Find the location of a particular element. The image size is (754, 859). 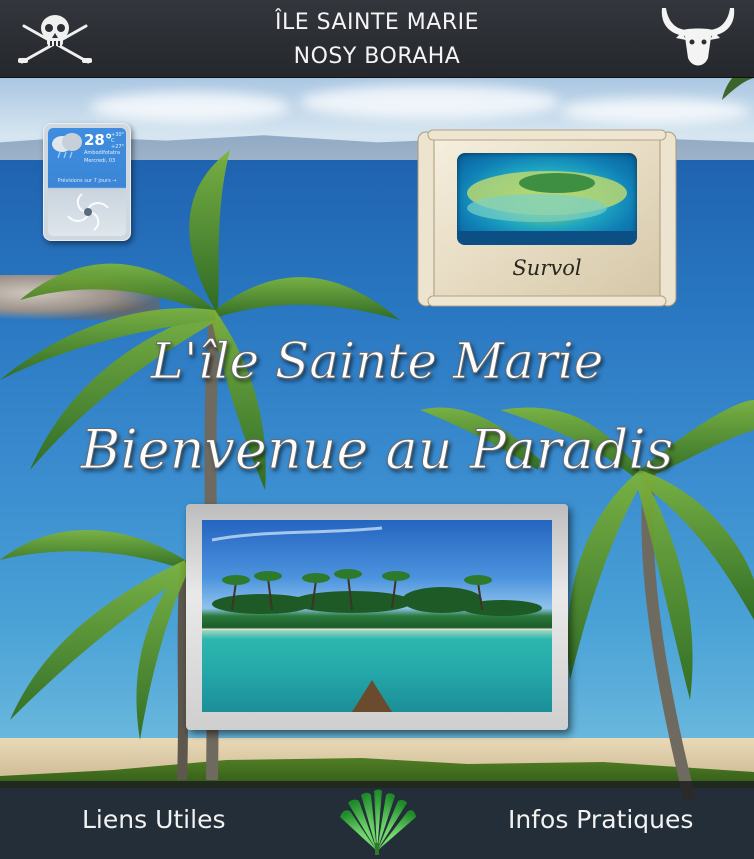

photo-frame is located at coordinates (377, 617).